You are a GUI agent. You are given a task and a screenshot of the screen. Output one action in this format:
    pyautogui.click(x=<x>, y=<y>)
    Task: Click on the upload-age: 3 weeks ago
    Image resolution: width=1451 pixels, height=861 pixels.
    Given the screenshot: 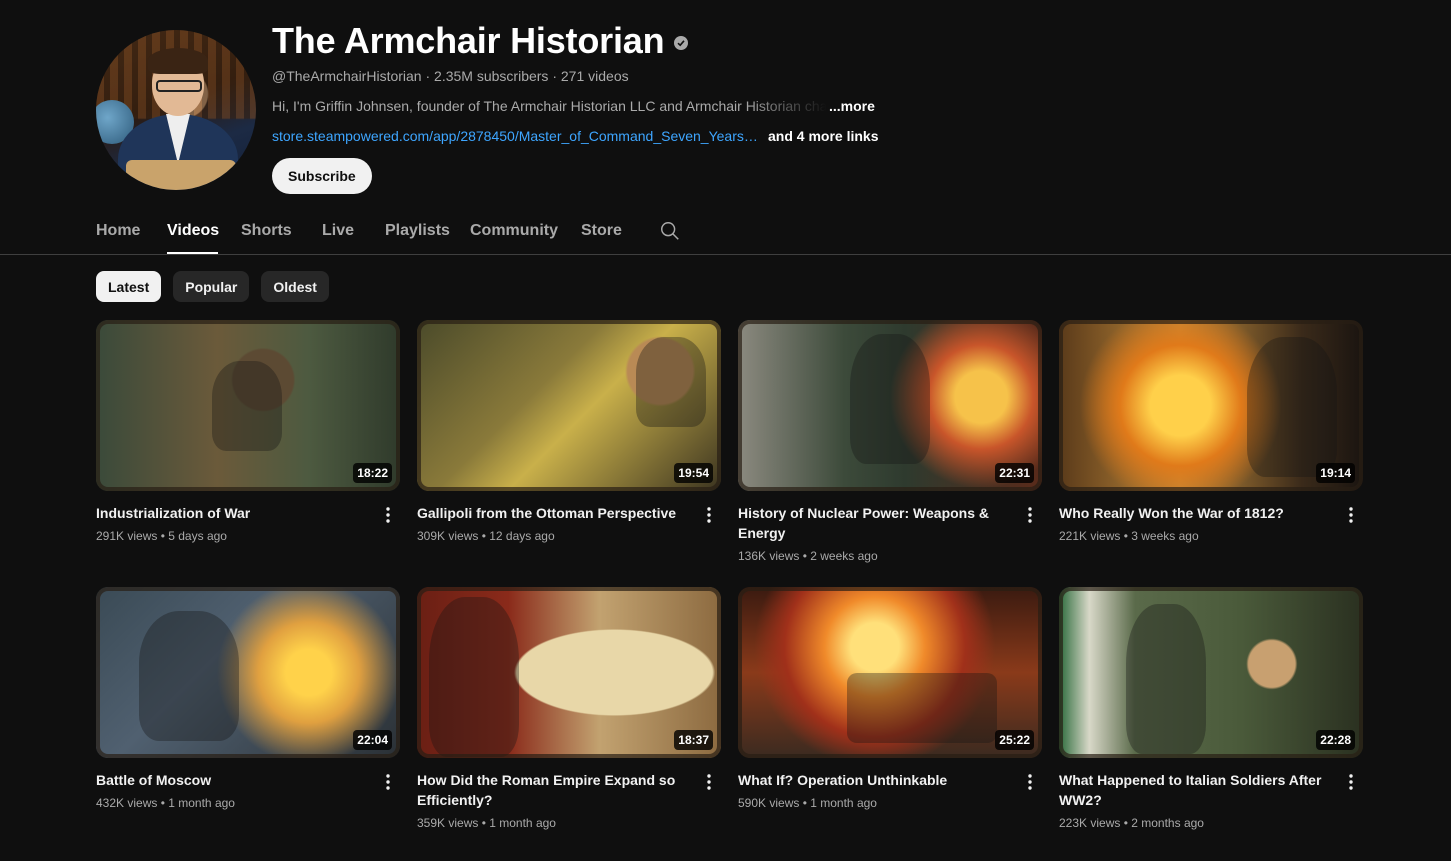 What is the action you would take?
    pyautogui.click(x=1165, y=536)
    